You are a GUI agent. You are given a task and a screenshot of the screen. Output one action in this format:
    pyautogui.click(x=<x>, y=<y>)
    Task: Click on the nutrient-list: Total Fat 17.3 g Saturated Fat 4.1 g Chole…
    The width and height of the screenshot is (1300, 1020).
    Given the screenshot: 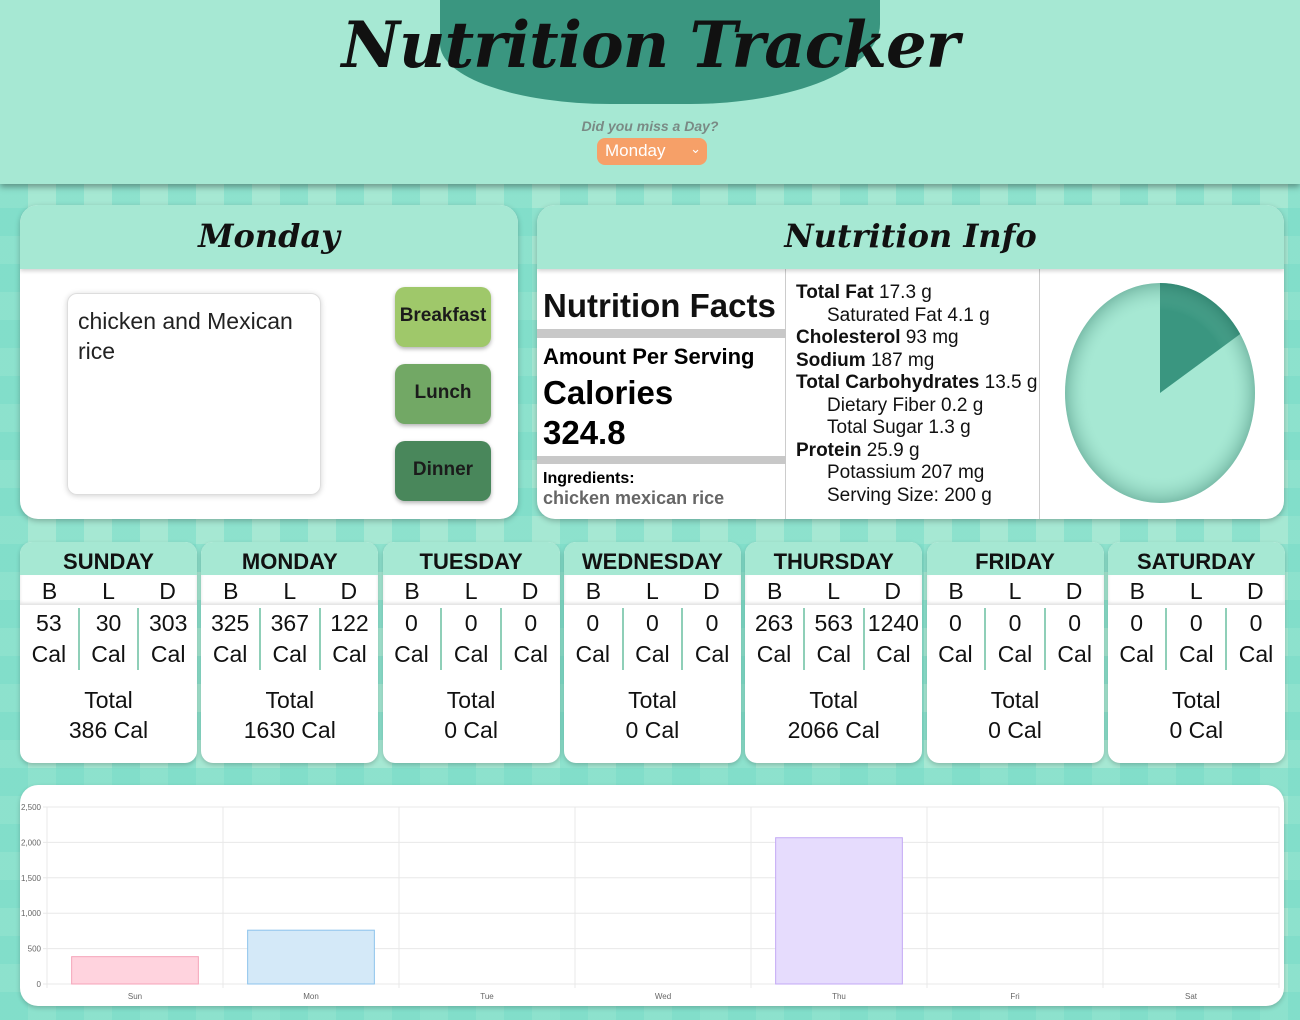 What is the action you would take?
    pyautogui.click(x=913, y=394)
    